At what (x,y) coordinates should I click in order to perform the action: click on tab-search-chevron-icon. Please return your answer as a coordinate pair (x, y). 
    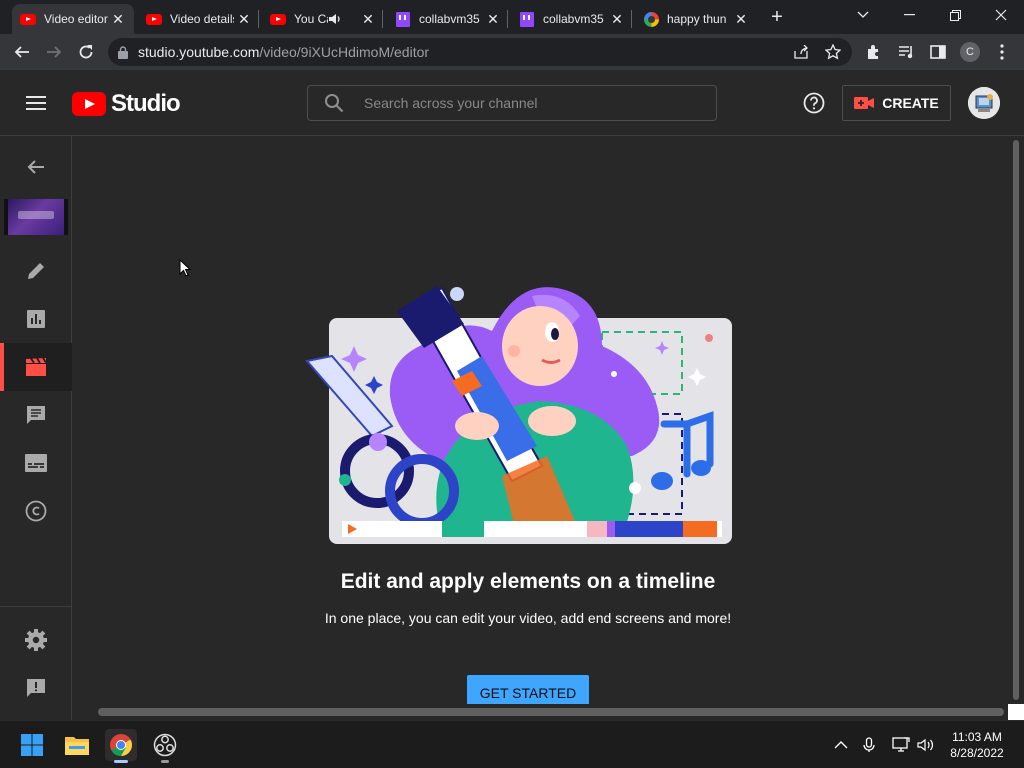
    Looking at the image, I should click on (863, 15).